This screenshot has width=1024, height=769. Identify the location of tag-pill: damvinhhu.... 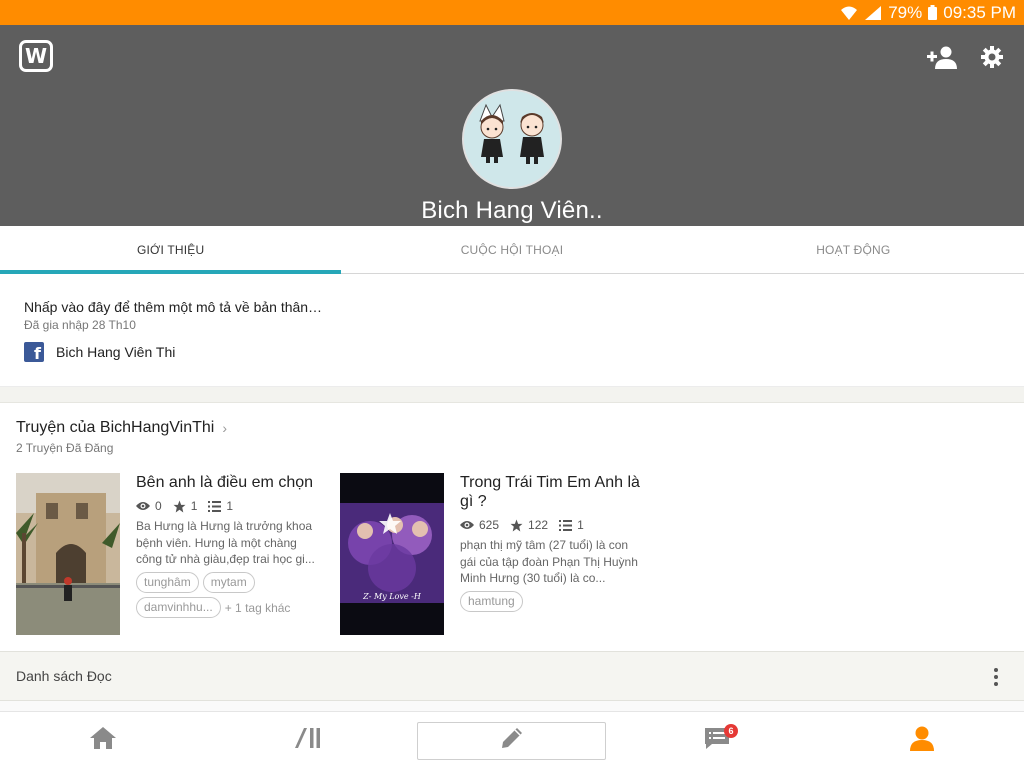
(178, 607).